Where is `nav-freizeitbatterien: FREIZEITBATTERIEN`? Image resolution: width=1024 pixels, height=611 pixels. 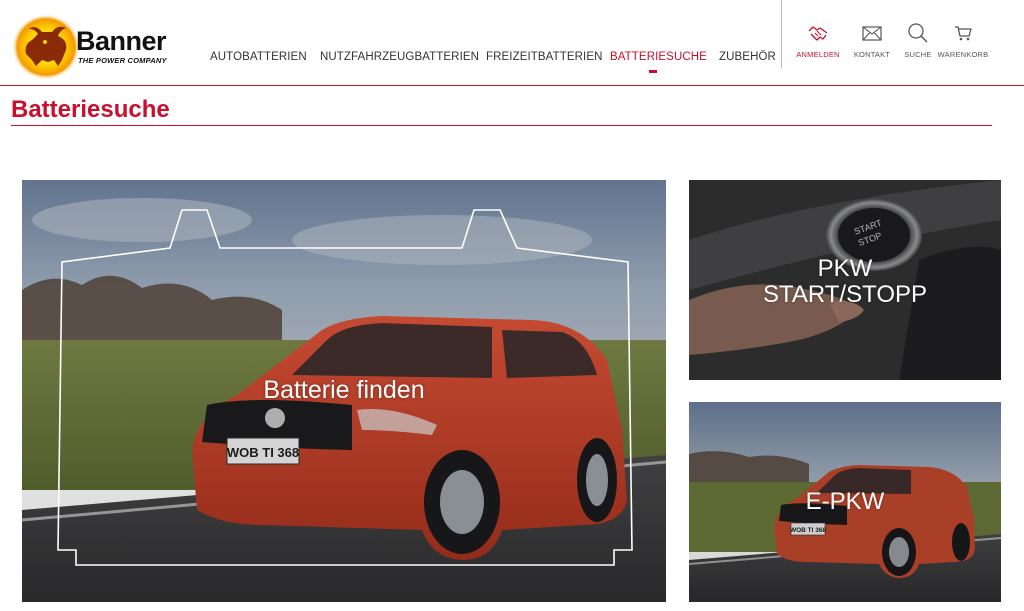 nav-freizeitbatterien: FREIZEITBATTERIEN is located at coordinates (544, 57).